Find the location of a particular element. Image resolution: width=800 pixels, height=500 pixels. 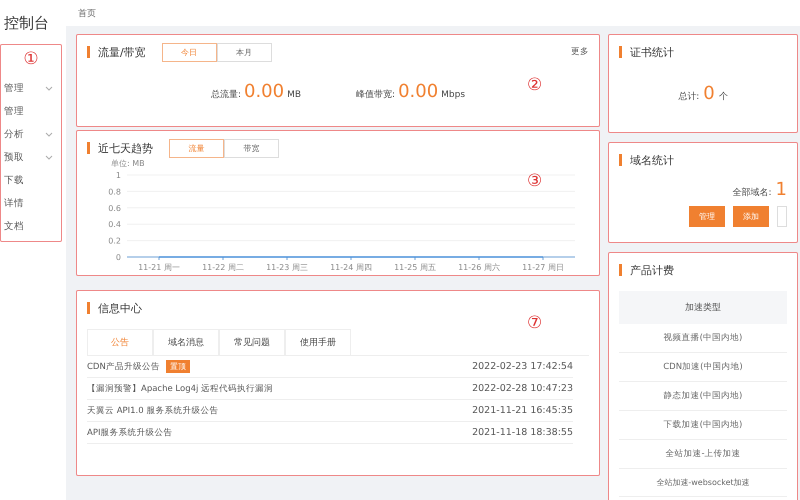

notice-time: 2021-11-18 18:38:55 is located at coordinates (522, 432).